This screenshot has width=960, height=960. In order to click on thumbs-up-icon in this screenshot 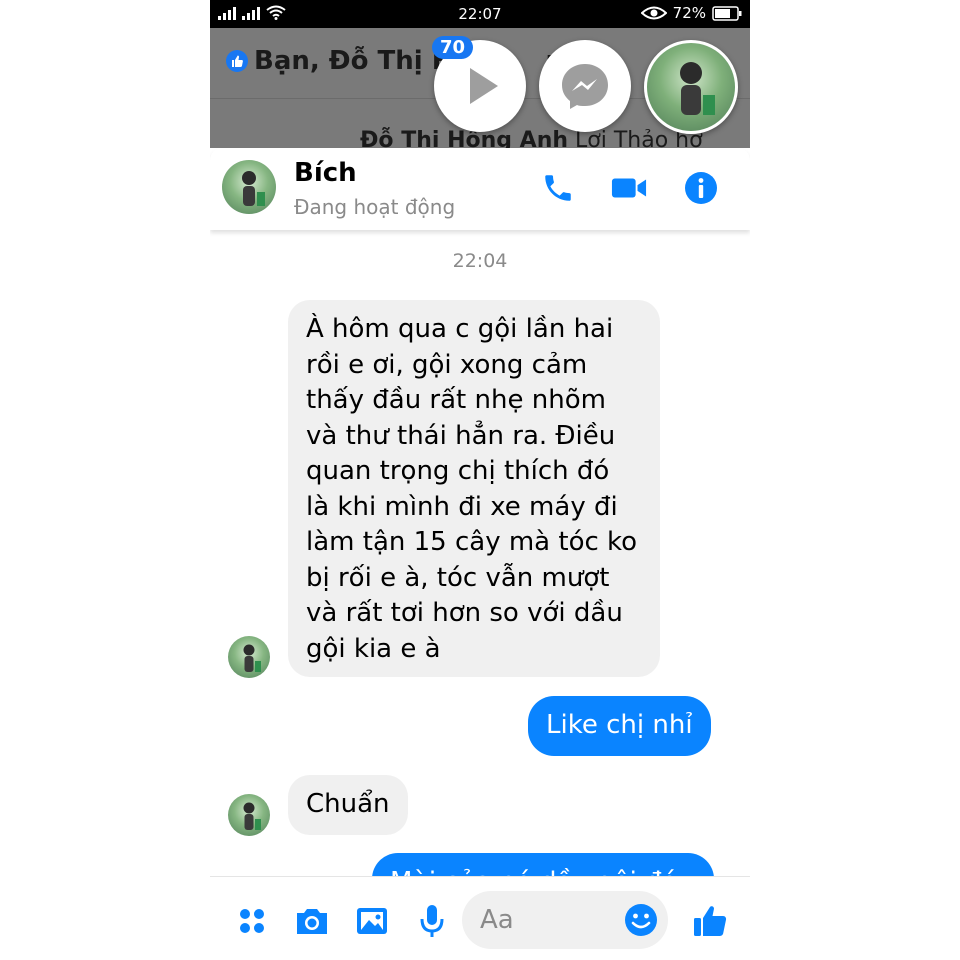, I will do `click(710, 921)`.